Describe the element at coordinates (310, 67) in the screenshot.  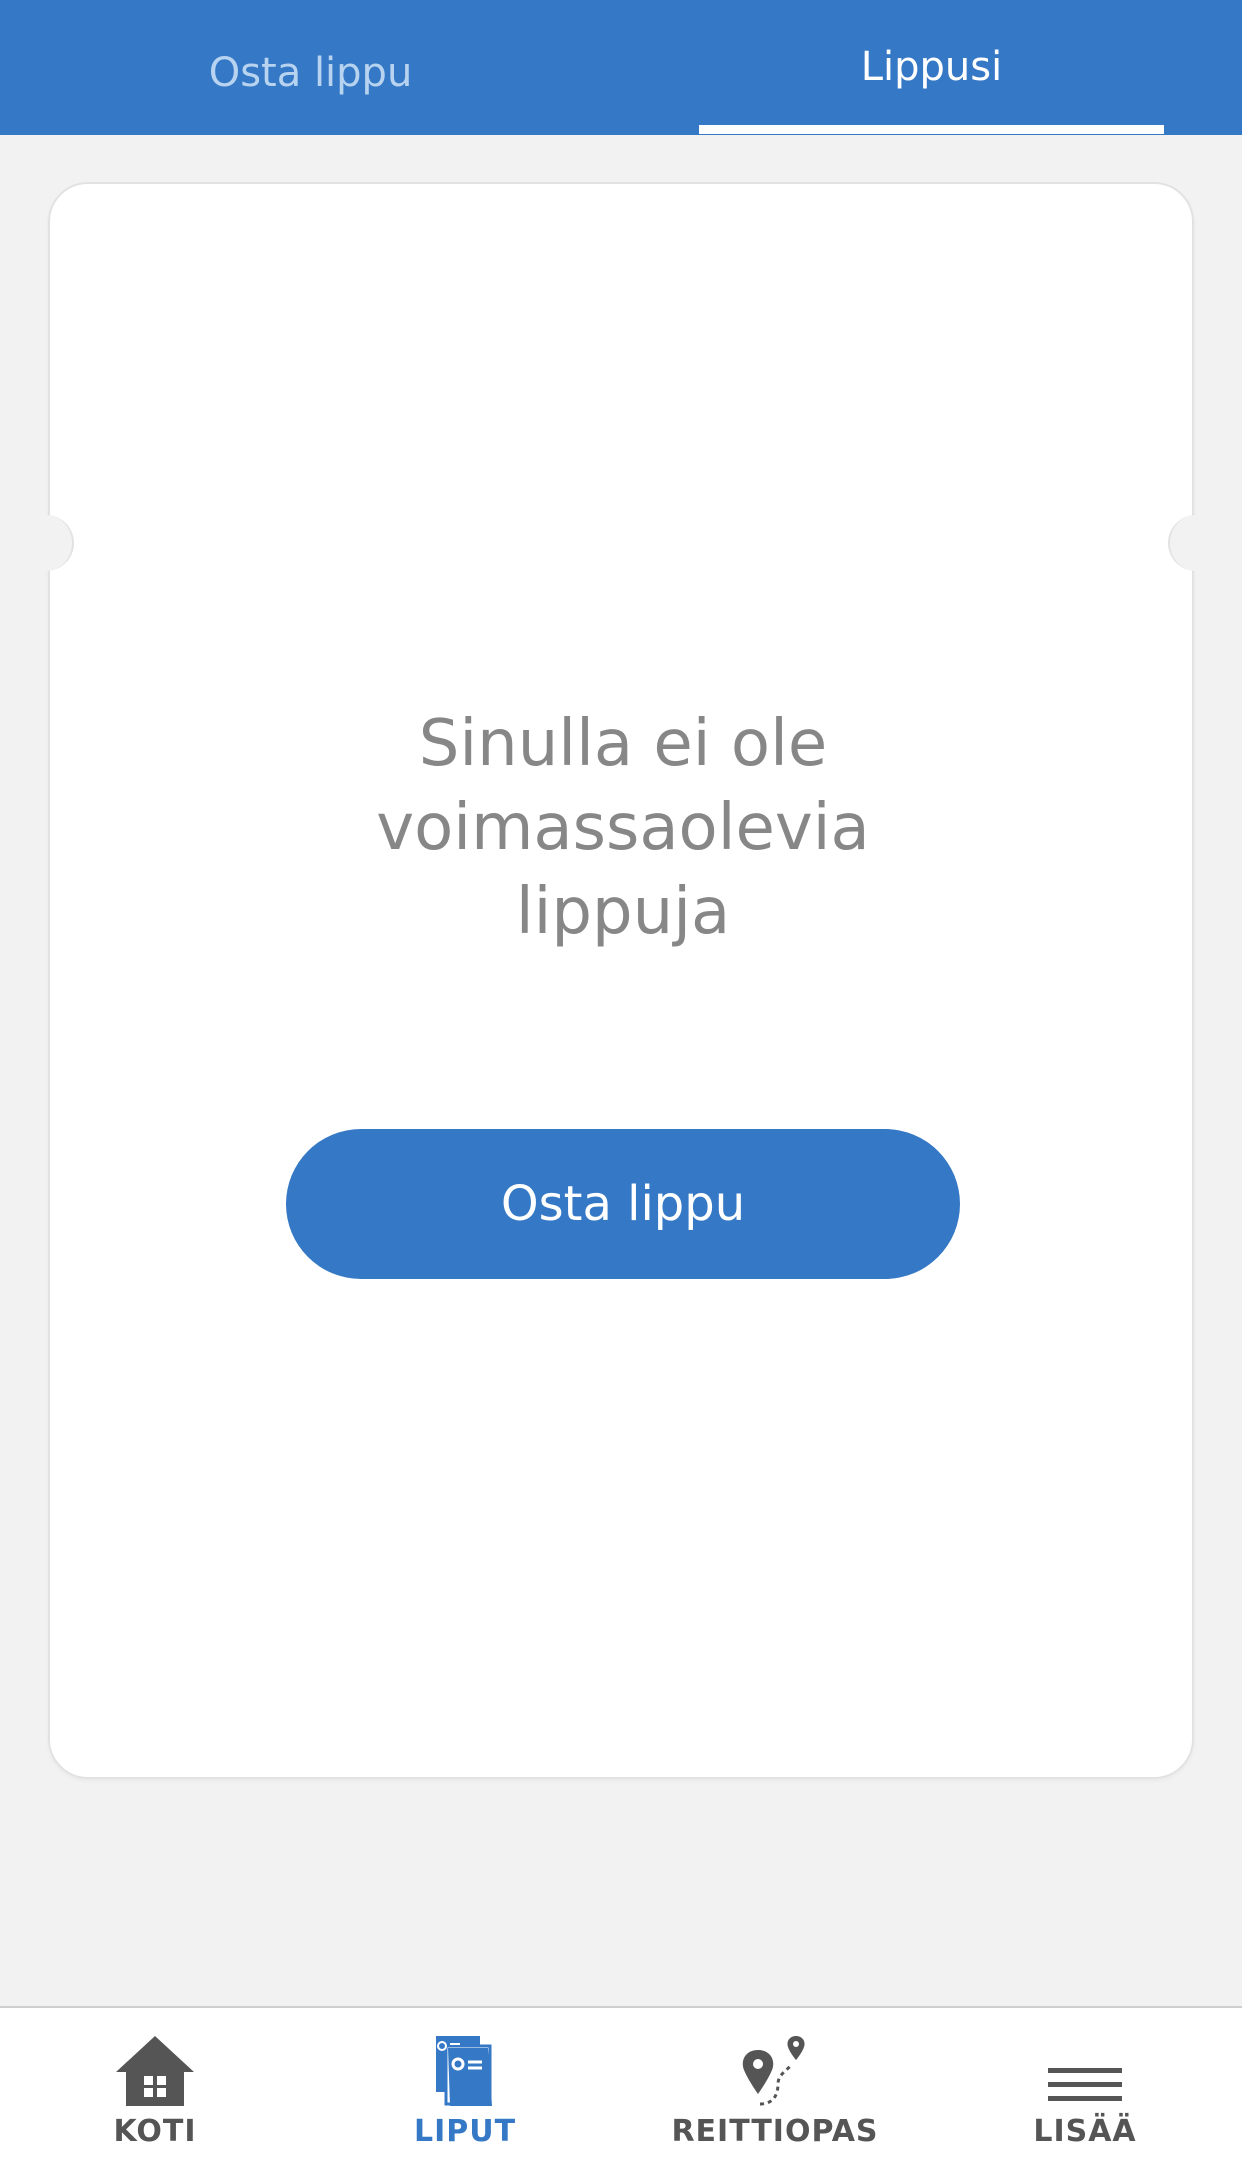
I see `tab-buy-ticket: Osta lippu` at that location.